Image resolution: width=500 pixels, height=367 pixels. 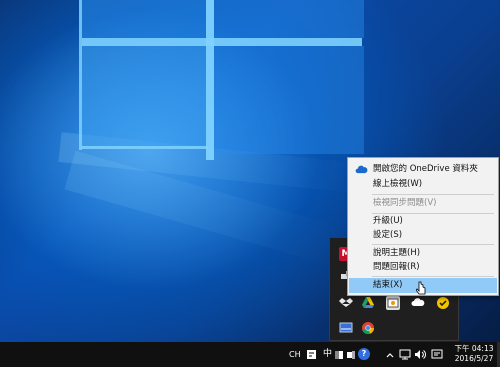 What do you see at coordinates (398, 184) in the screenshot?
I see `menu-item-label: 線上檢視(W)` at bounding box center [398, 184].